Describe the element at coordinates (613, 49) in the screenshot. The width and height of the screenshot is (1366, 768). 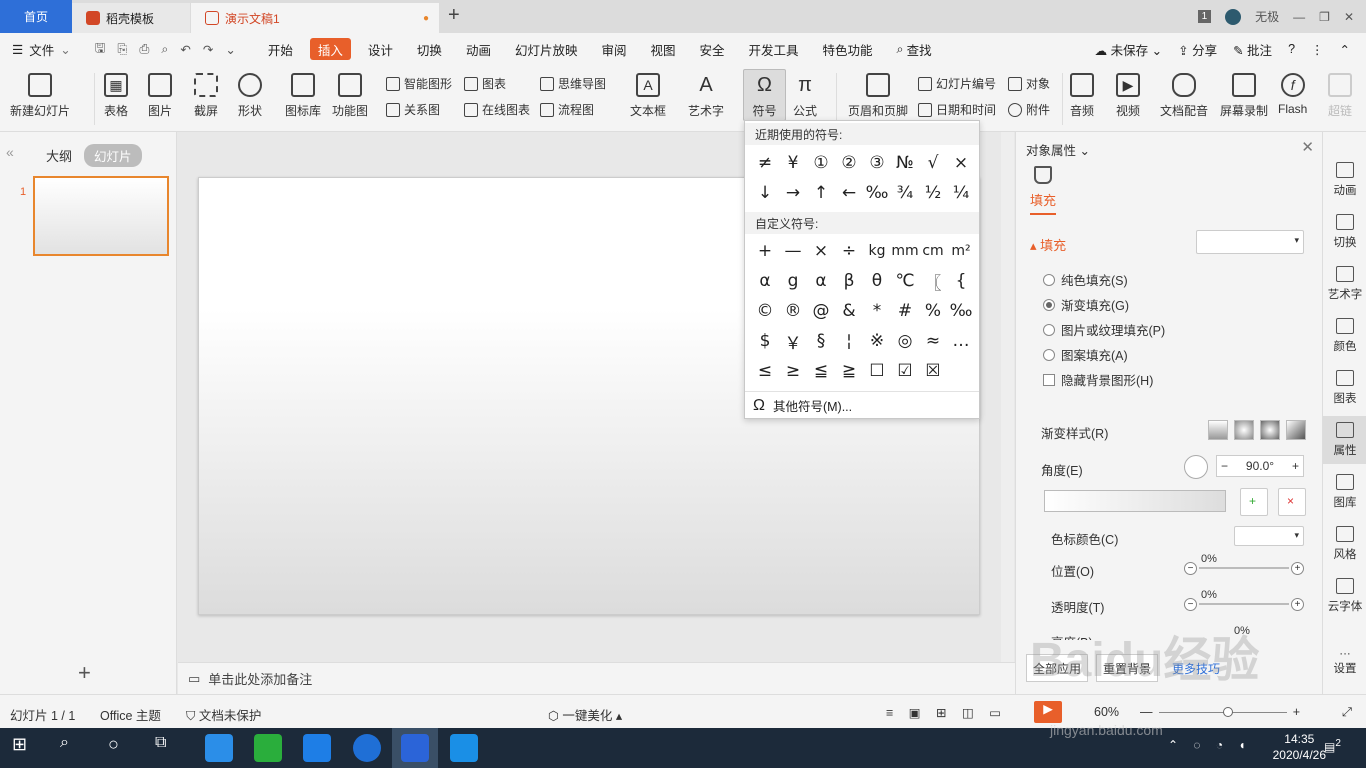
I see `tab-review: 审阅` at that location.